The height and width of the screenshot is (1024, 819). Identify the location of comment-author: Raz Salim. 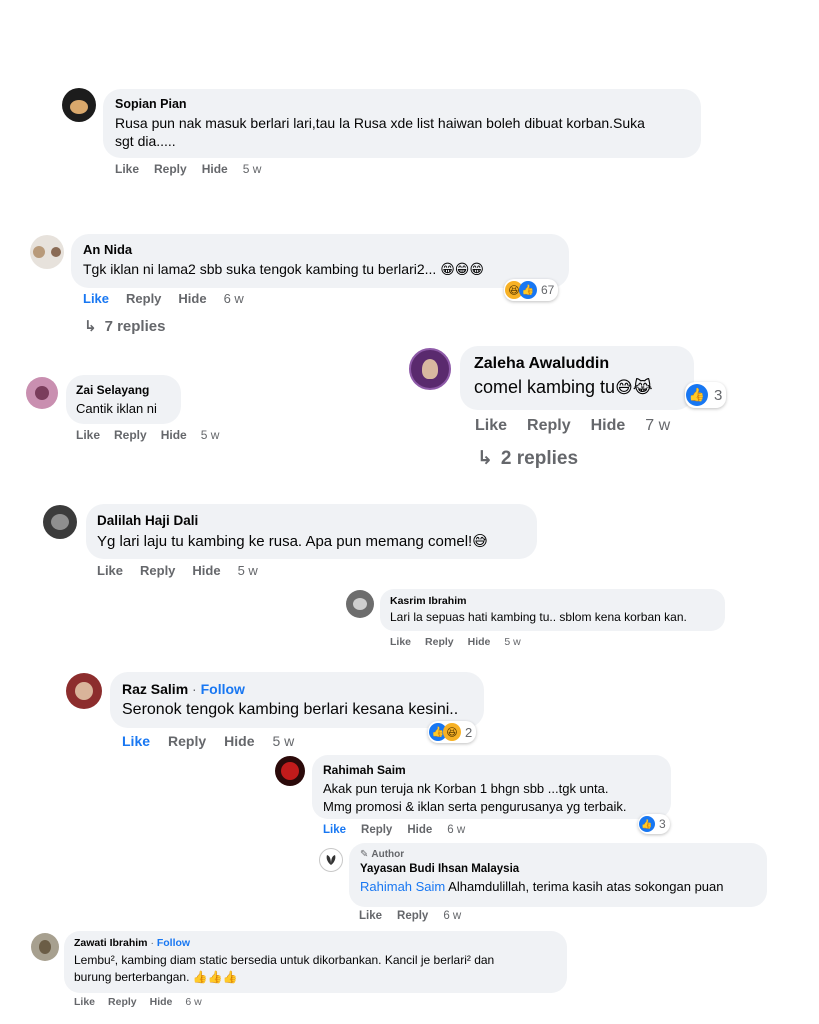
(155, 689).